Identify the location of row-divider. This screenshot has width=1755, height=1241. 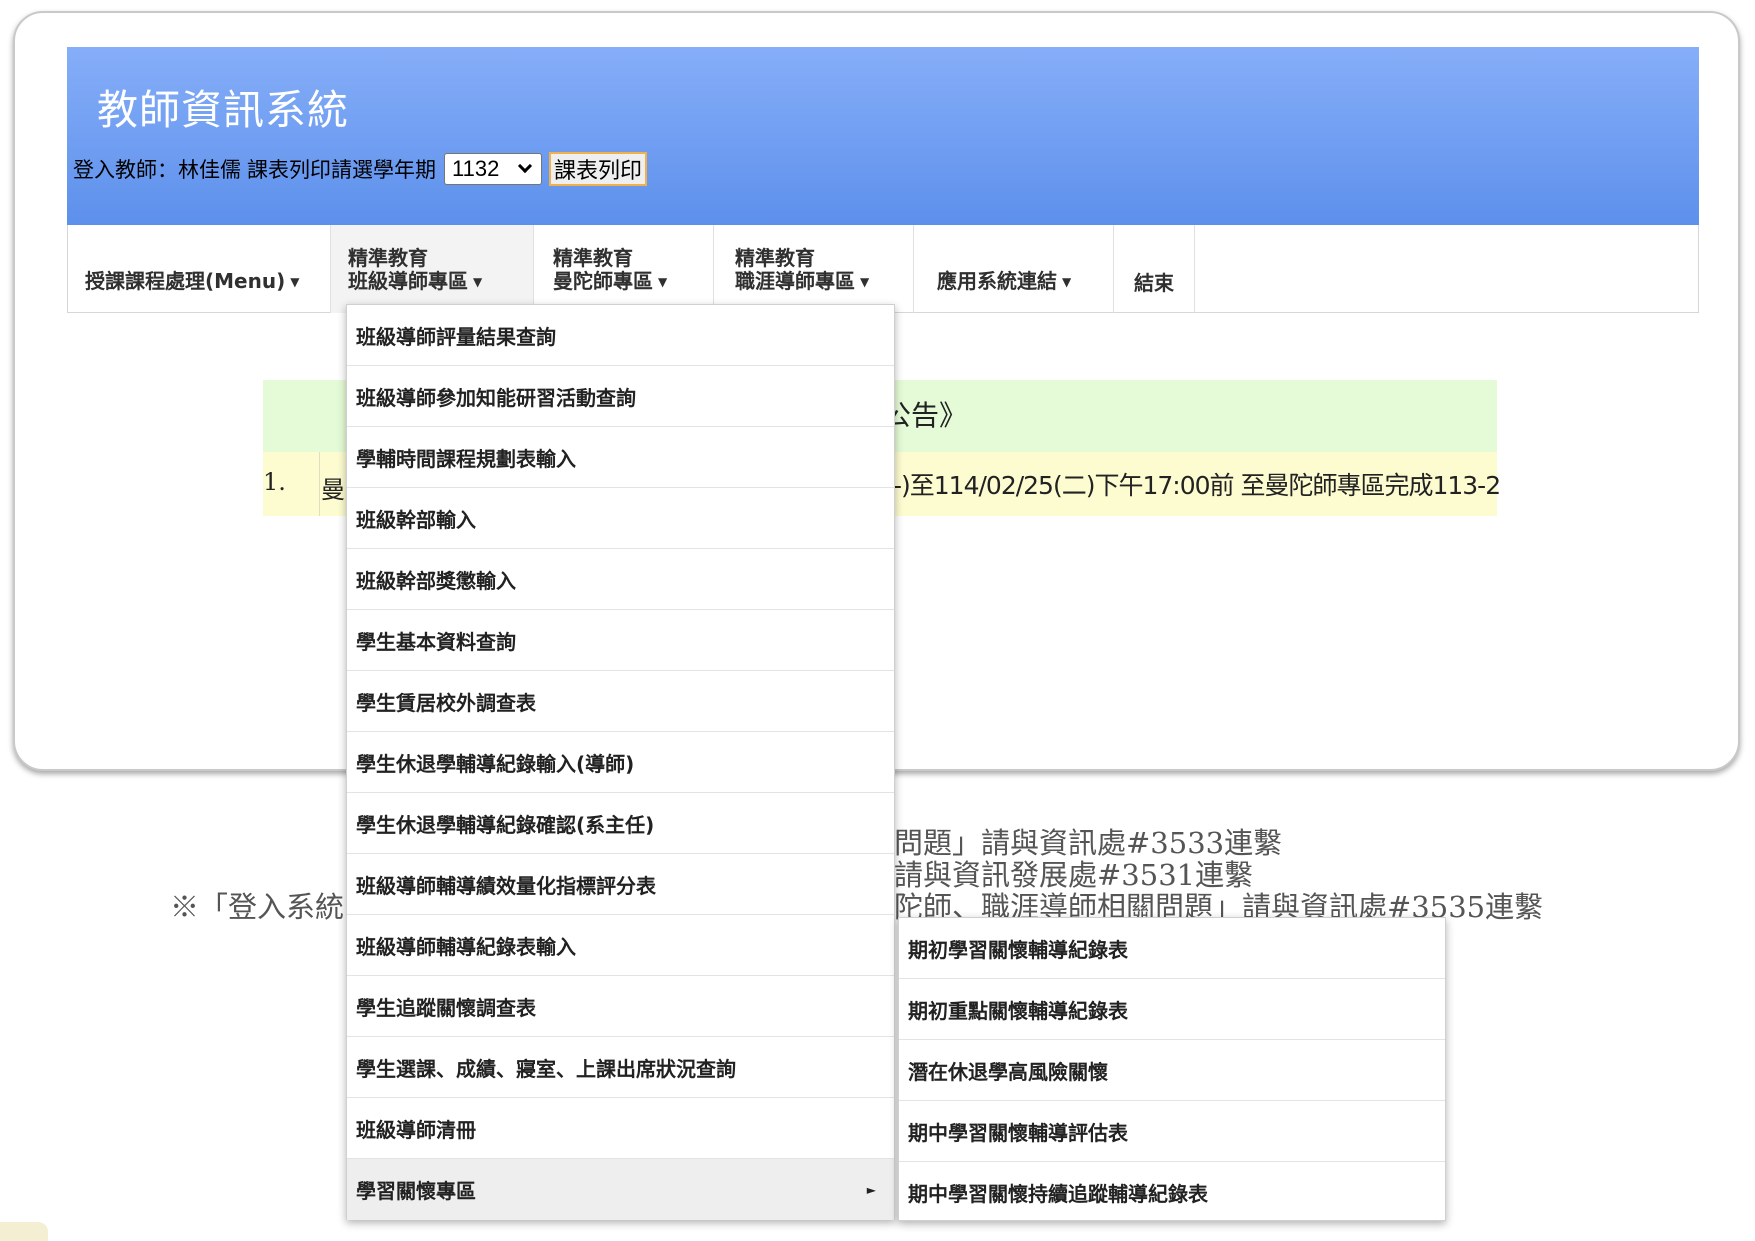
(319, 484).